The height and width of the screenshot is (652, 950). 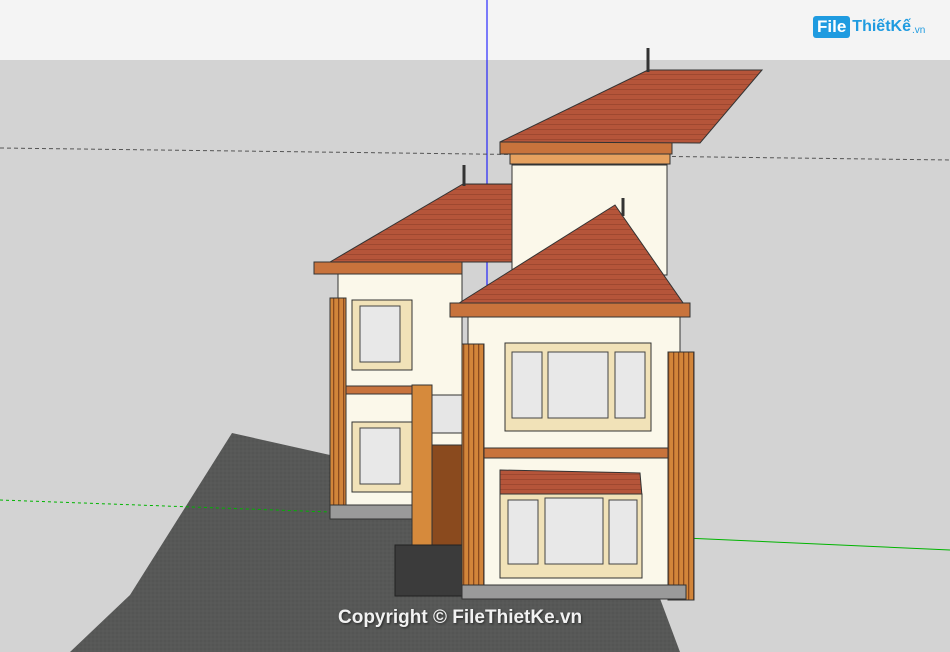 I want to click on porch-column, so click(x=422, y=472).